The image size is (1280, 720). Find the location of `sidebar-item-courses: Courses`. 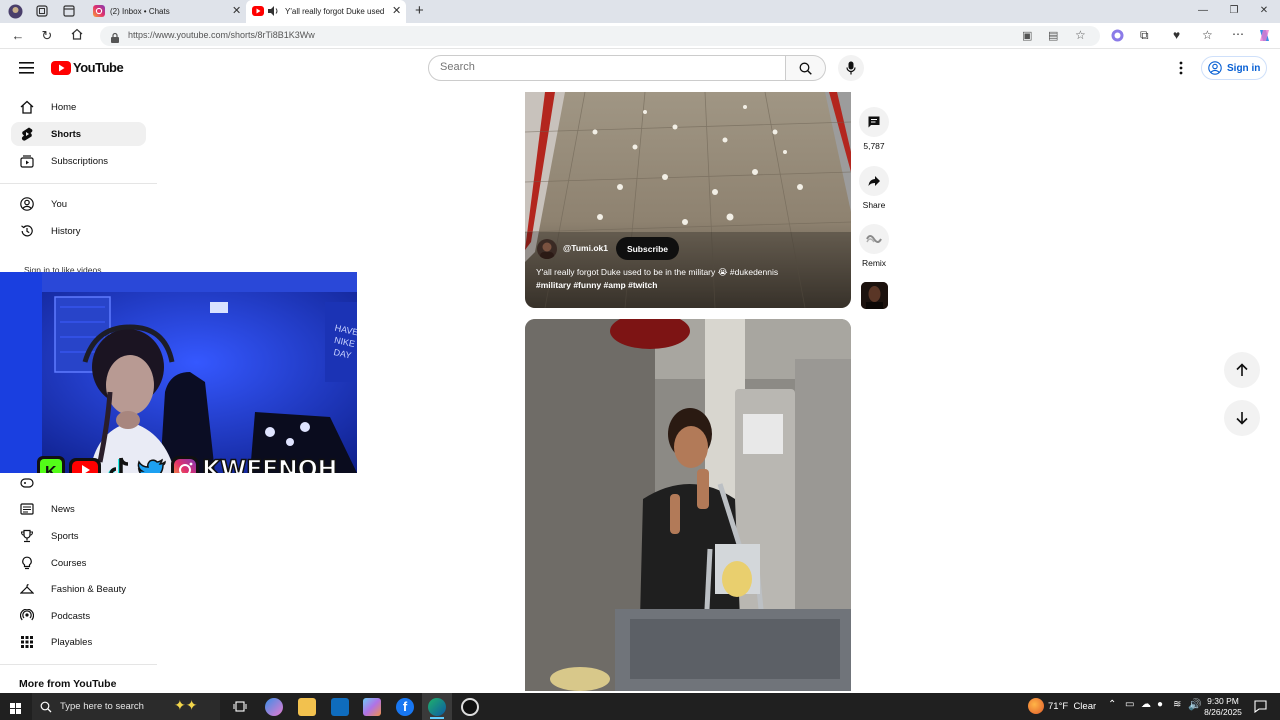

sidebar-item-courses: Courses is located at coordinates (78, 563).